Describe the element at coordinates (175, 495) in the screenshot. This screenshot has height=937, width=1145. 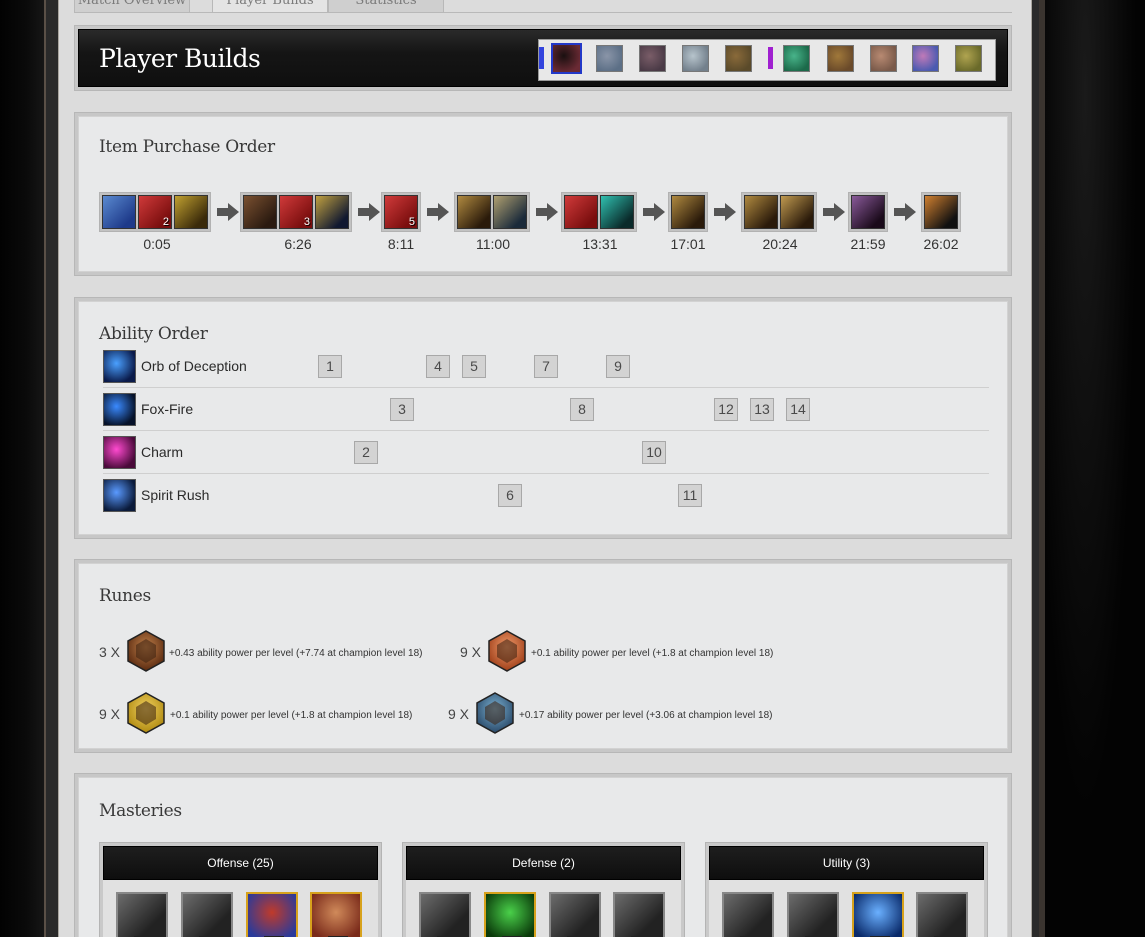
I see `ability-name: Spirit Rush` at that location.